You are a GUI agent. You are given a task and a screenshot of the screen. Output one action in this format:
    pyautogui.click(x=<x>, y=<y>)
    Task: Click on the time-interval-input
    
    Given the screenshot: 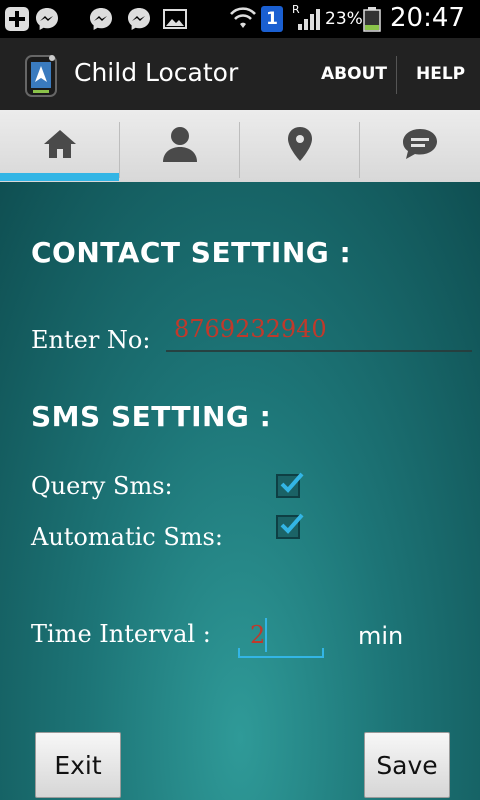 What is the action you would take?
    pyautogui.click(x=281, y=636)
    